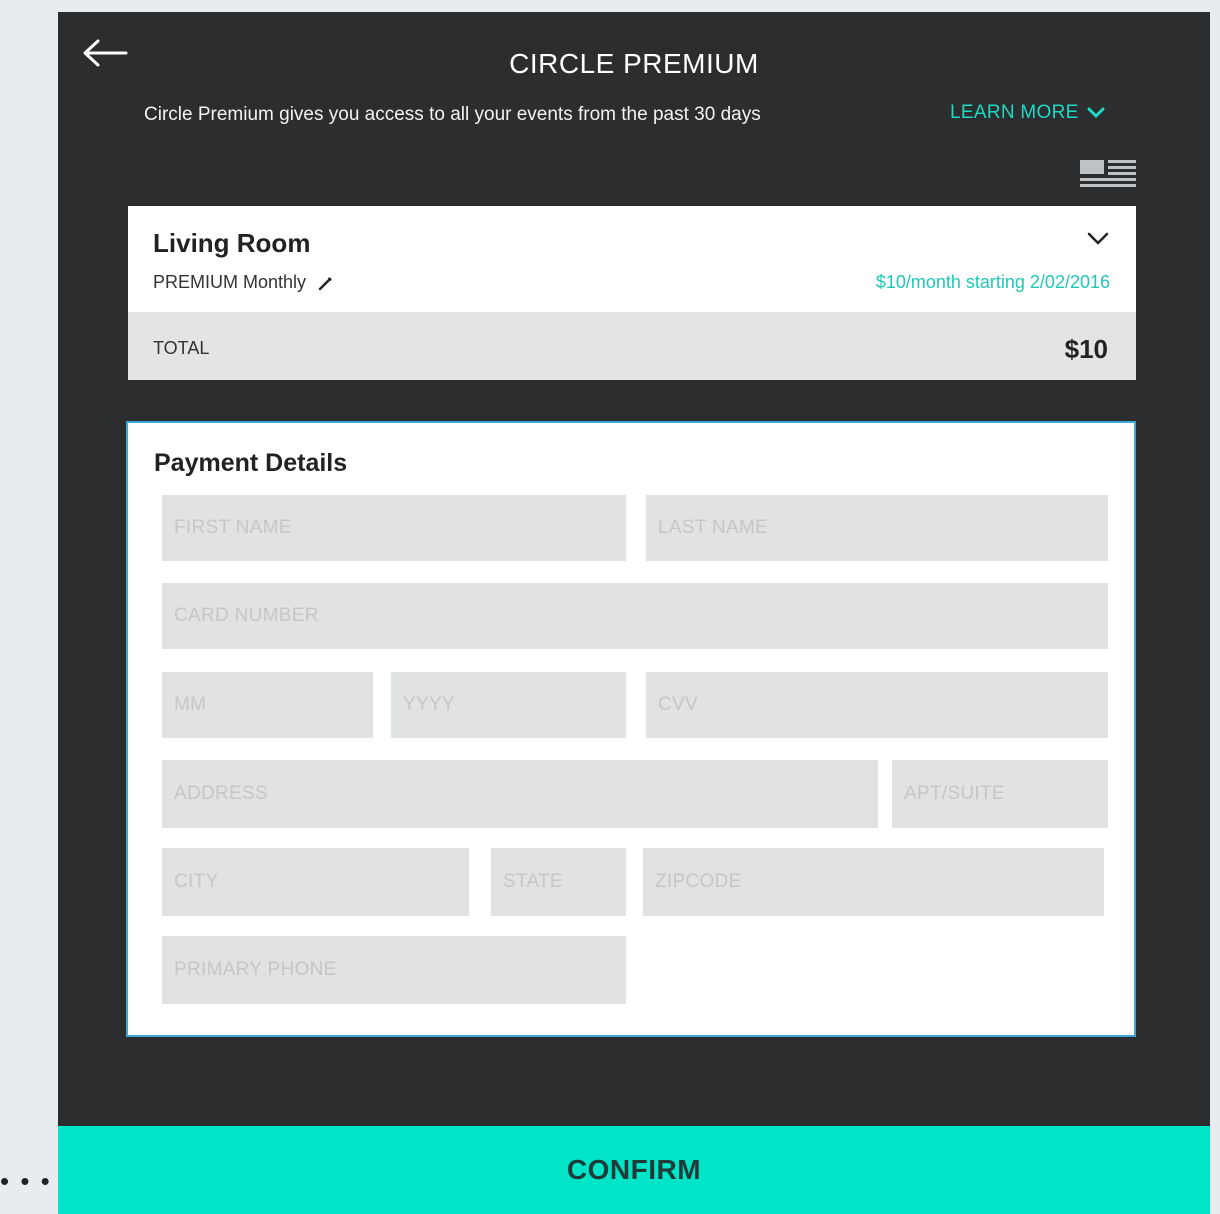 This screenshot has height=1214, width=1220. I want to click on expiry-year-field, so click(508, 705).